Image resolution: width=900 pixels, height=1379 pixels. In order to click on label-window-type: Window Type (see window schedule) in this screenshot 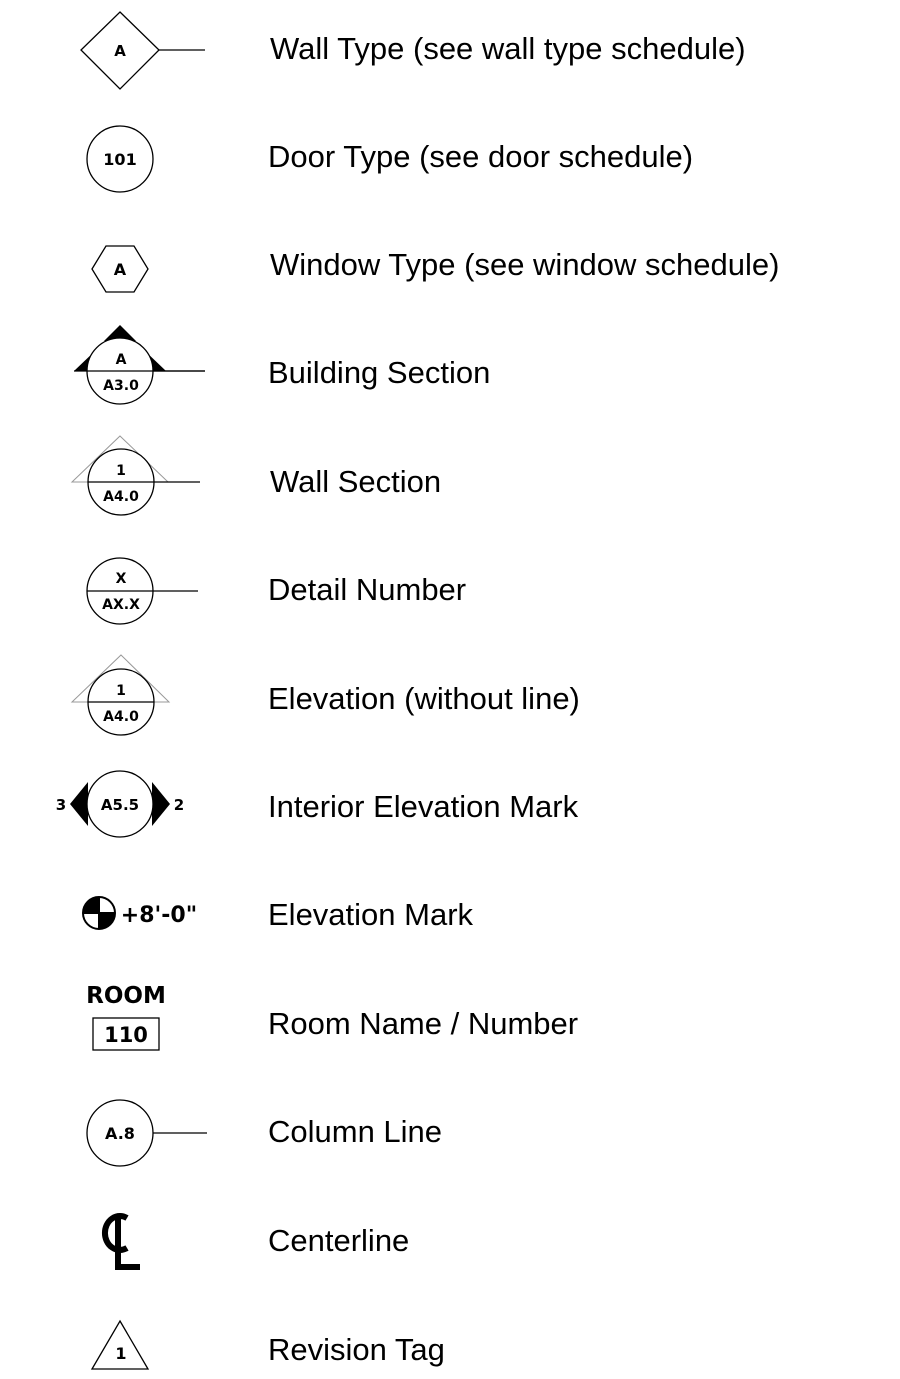, I will do `click(525, 264)`.